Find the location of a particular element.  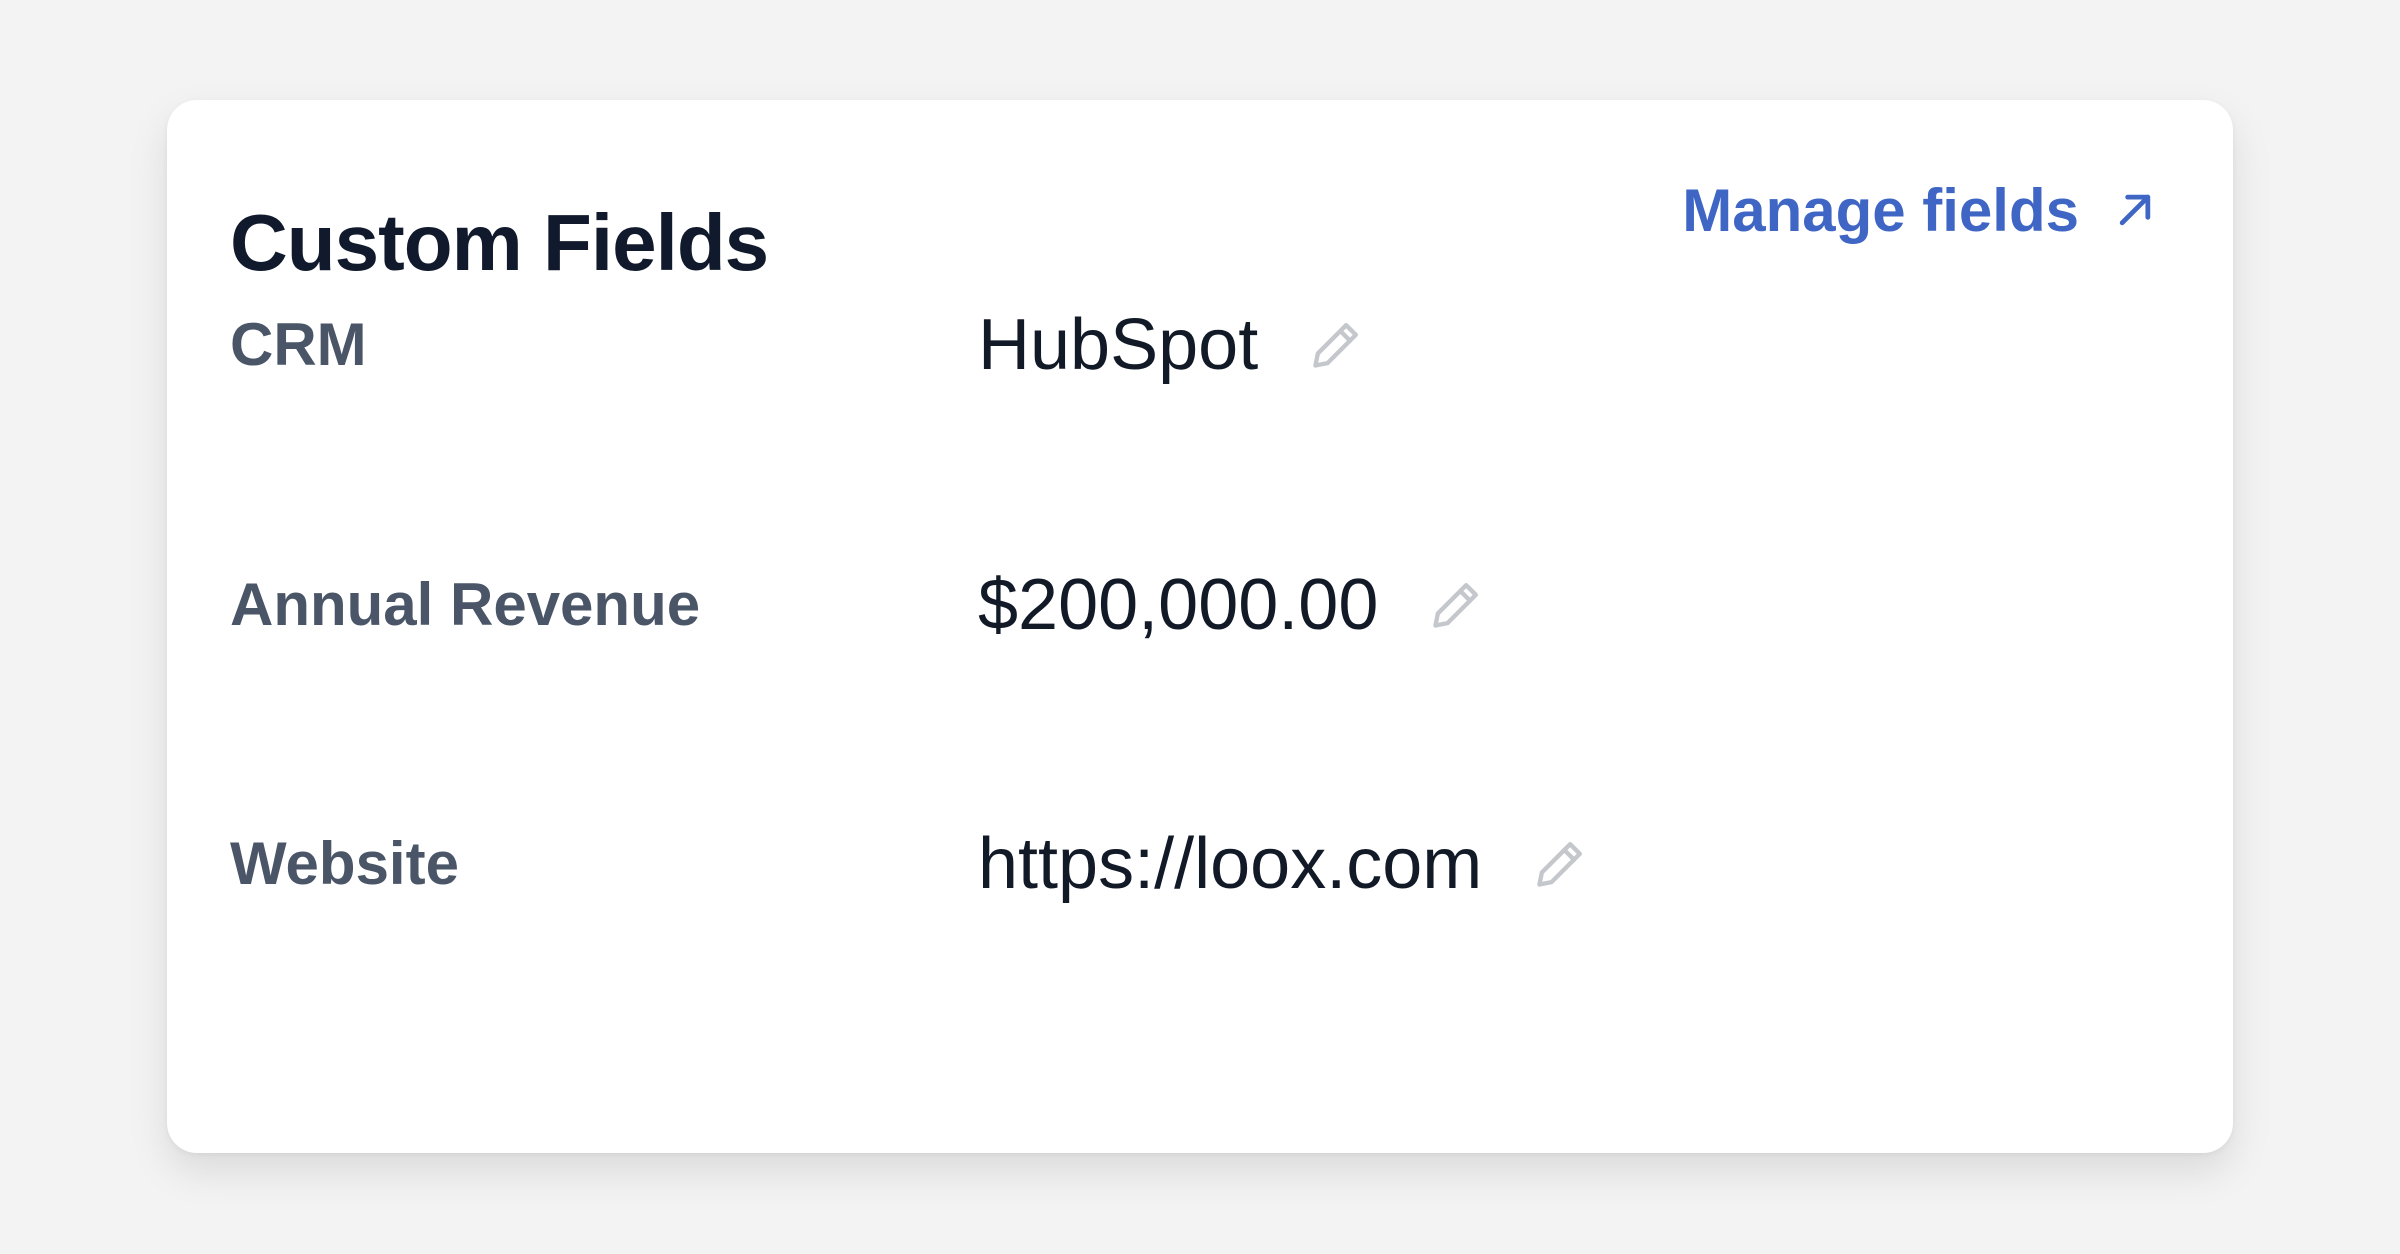

field-label: Website is located at coordinates (344, 863).